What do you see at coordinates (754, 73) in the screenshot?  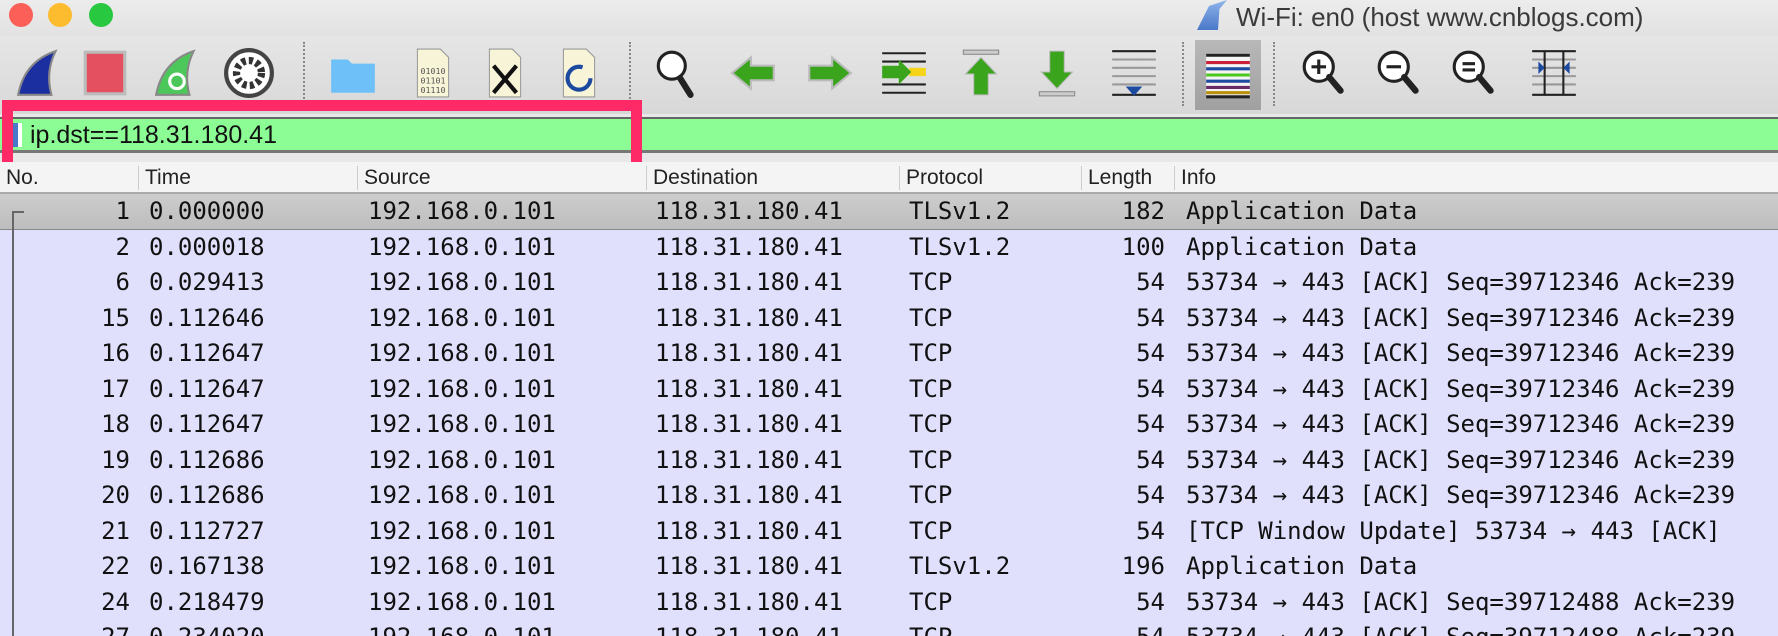 I see `go-back-button` at bounding box center [754, 73].